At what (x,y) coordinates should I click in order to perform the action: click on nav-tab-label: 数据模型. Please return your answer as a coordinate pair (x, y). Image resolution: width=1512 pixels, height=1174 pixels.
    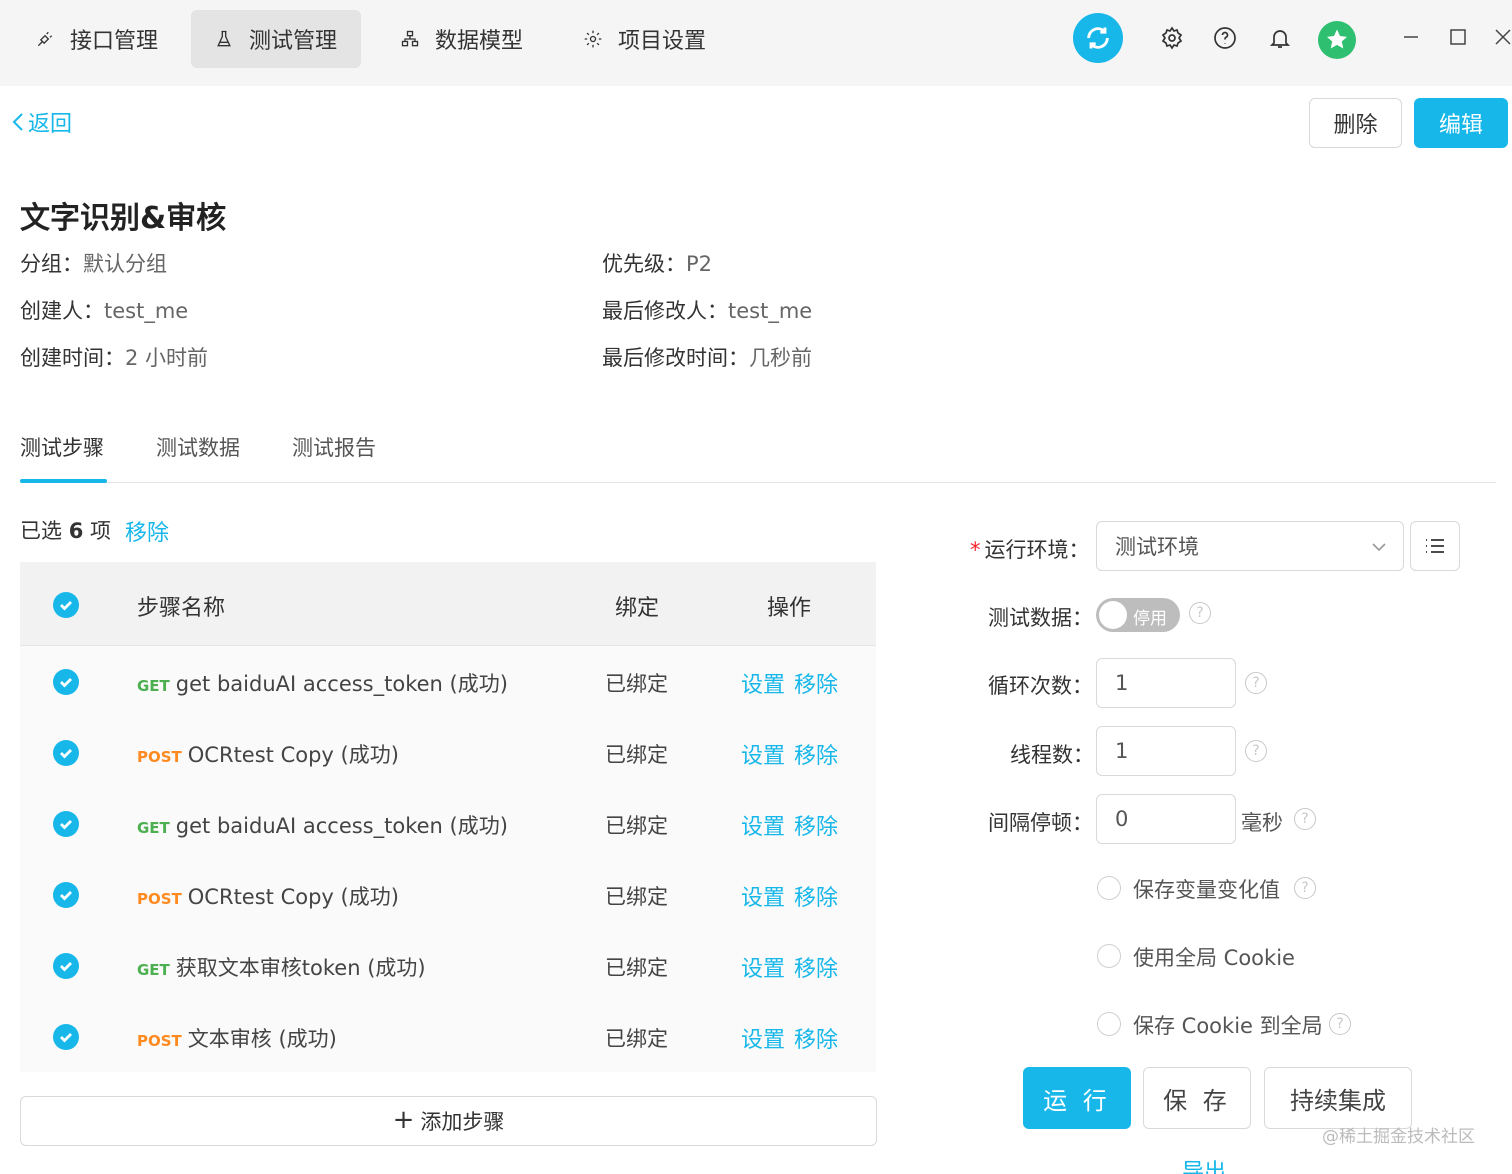
    Looking at the image, I should click on (479, 41).